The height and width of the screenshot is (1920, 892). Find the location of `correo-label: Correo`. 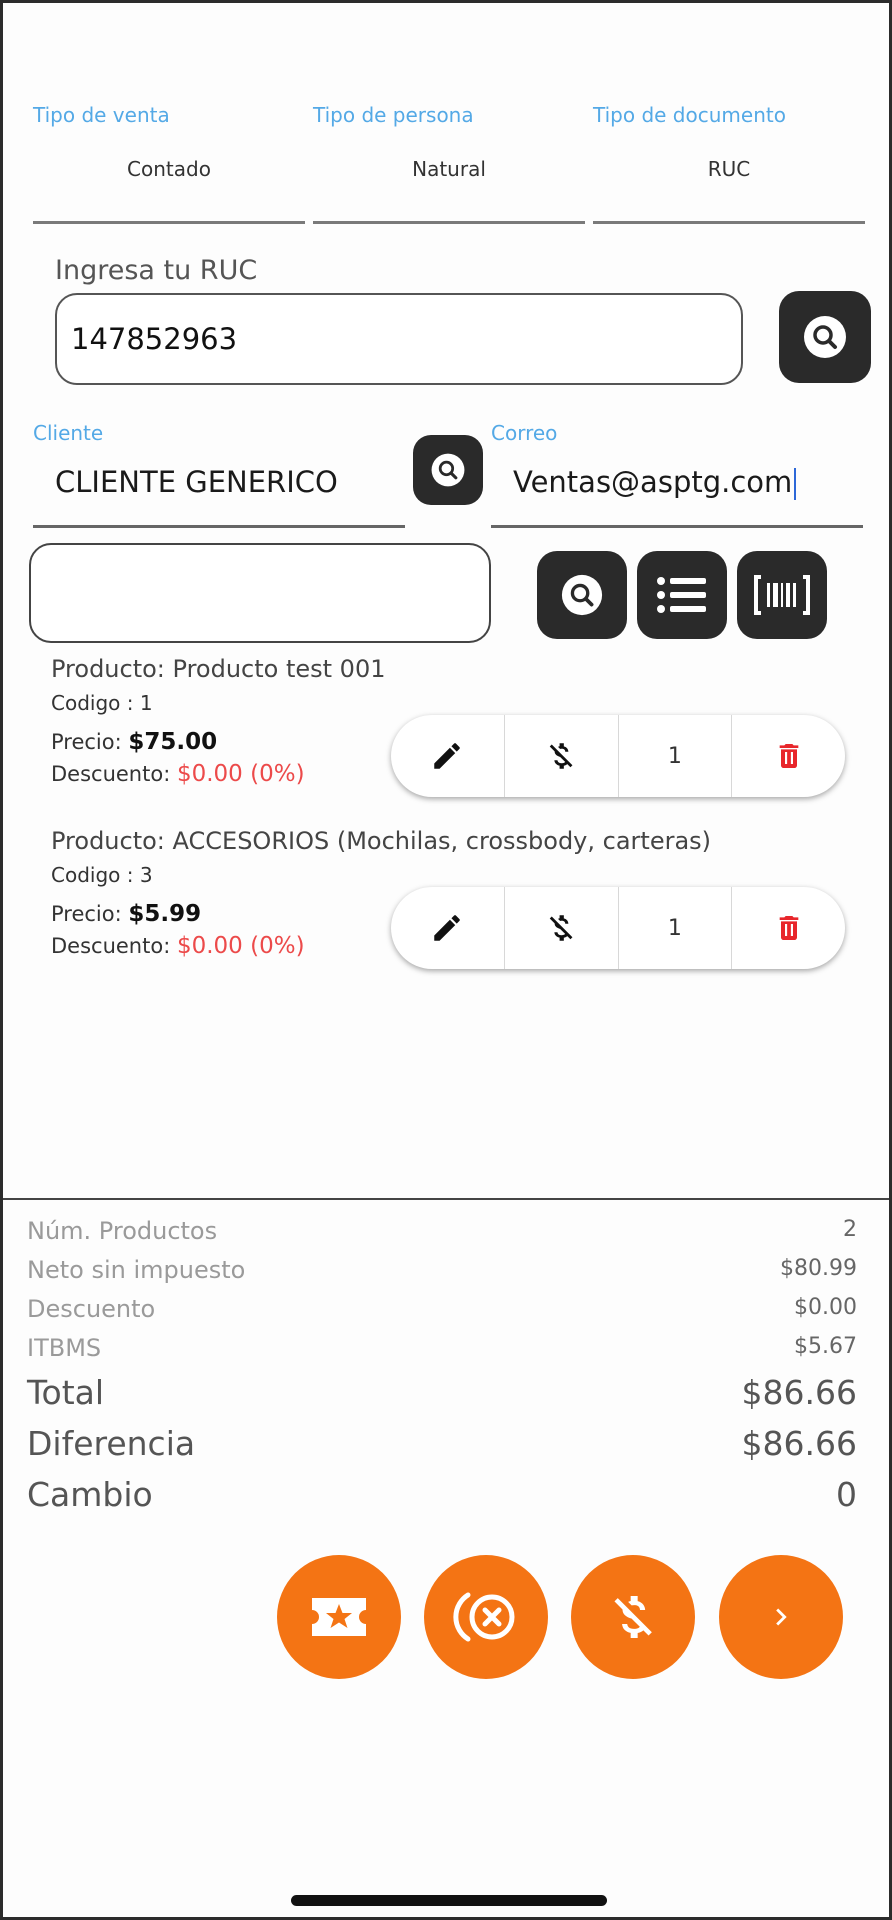

correo-label: Correo is located at coordinates (524, 433).